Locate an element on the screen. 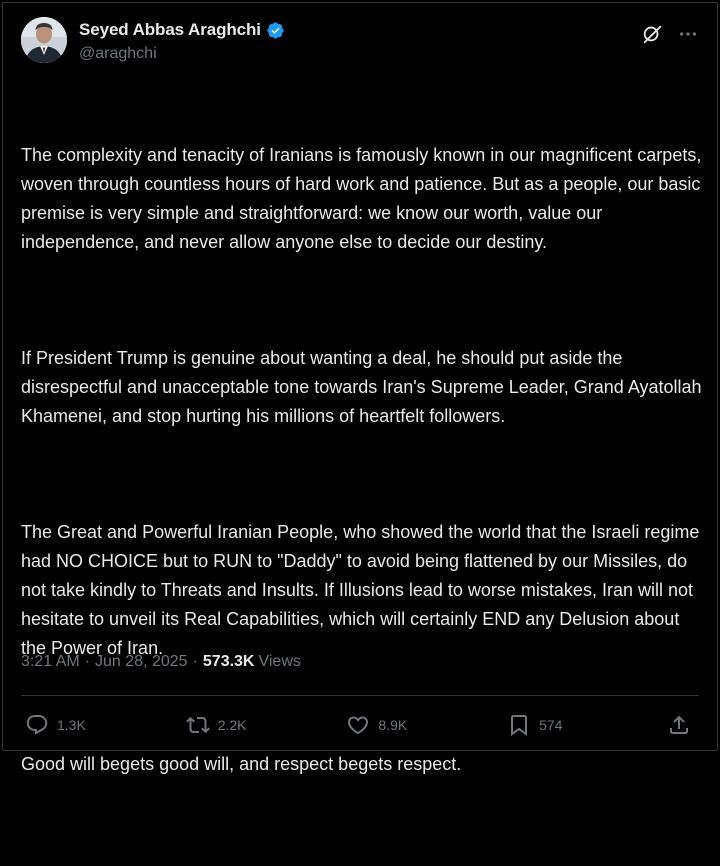 The image size is (720, 866). bookmark-button: 574 is located at coordinates (537, 725).